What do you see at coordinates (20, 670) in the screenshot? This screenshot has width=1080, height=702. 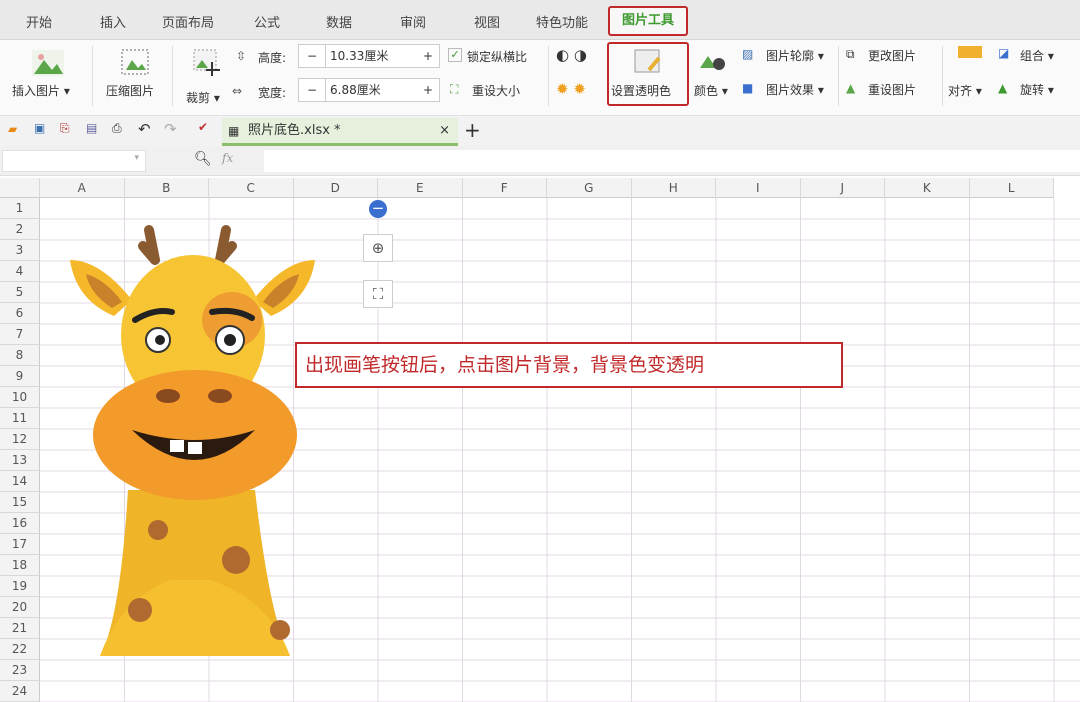 I see `row-header: 23` at bounding box center [20, 670].